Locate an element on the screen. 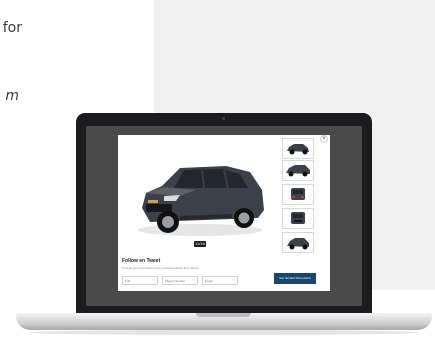 This screenshot has width=435, height=339. side-text-top: for is located at coordinates (12, 28).